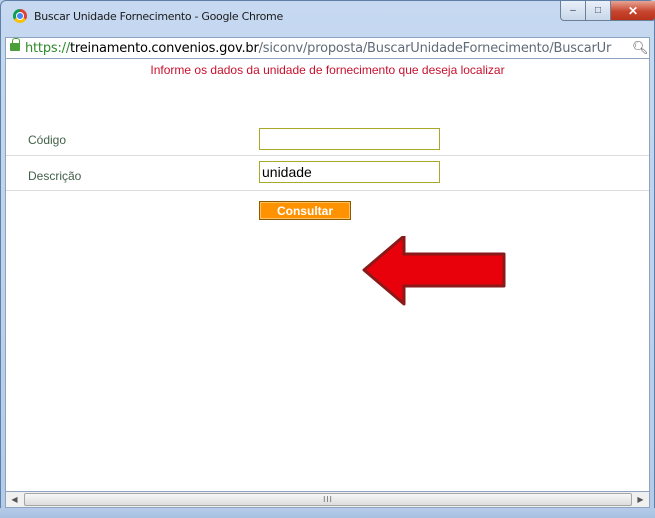 The height and width of the screenshot is (518, 655). Describe the element at coordinates (15, 44) in the screenshot. I see `lock-icon` at that location.